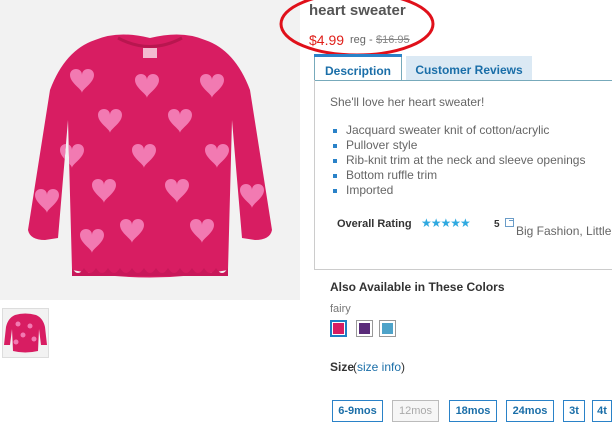 The height and width of the screenshot is (425, 612). What do you see at coordinates (25, 333) in the screenshot?
I see `product-thumbnail` at bounding box center [25, 333].